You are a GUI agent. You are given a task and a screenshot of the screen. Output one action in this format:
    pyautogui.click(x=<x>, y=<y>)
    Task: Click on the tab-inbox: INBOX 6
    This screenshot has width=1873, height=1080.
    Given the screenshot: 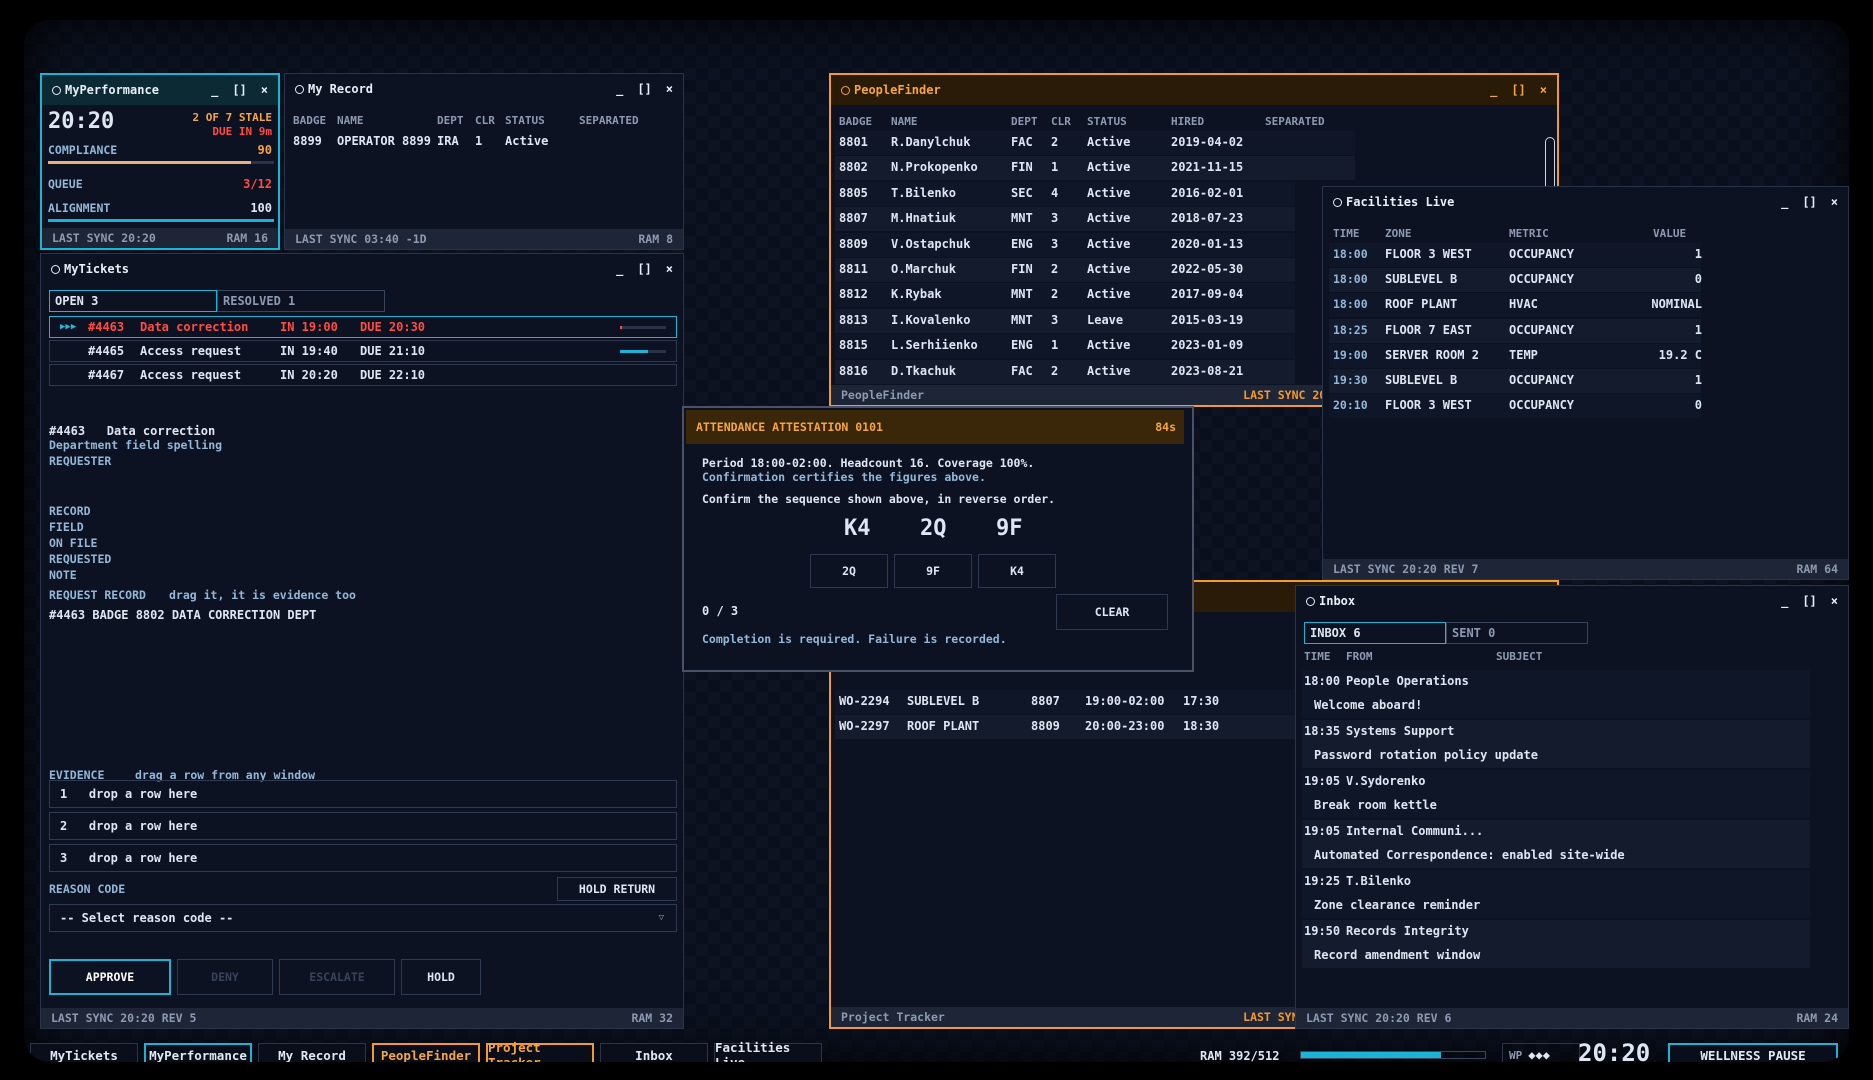 What is the action you would take?
    pyautogui.click(x=1375, y=633)
    